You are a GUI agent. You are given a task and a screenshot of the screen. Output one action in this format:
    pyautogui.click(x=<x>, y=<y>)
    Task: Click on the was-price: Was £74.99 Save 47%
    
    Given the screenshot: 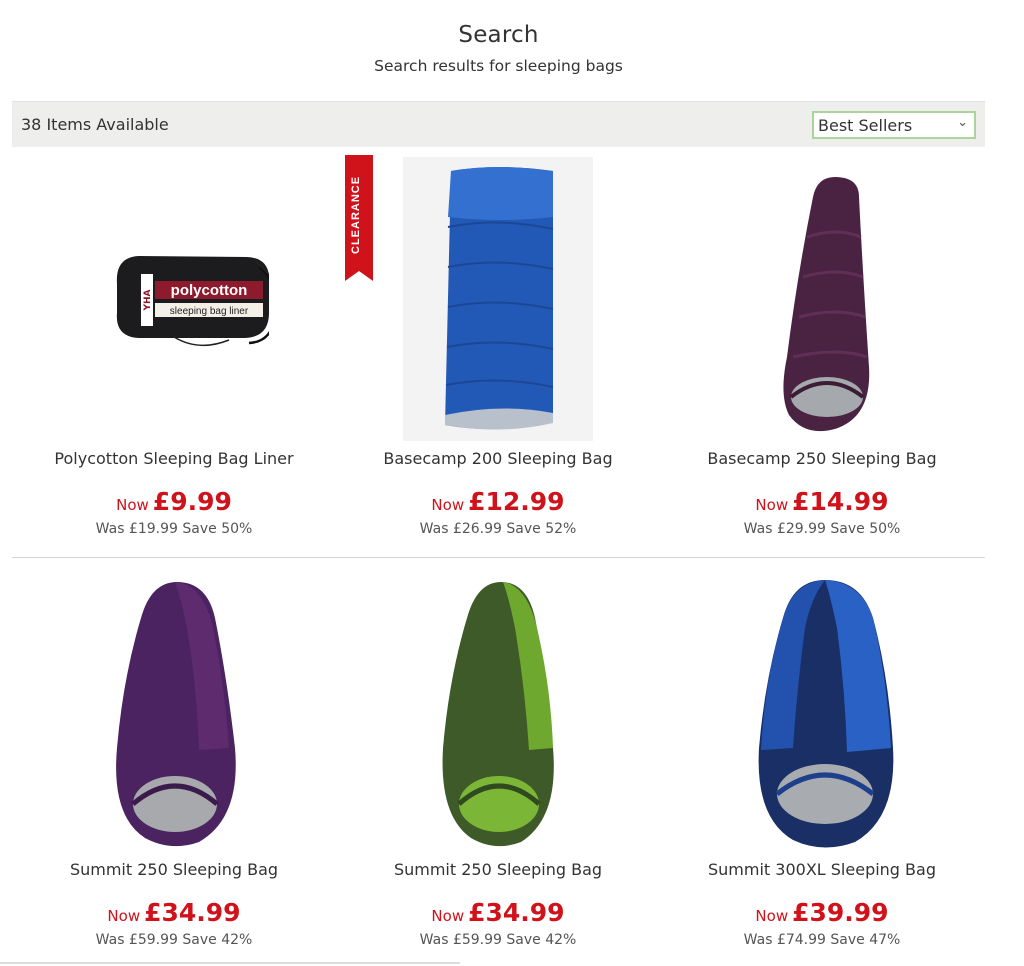 What is the action you would take?
    pyautogui.click(x=822, y=940)
    